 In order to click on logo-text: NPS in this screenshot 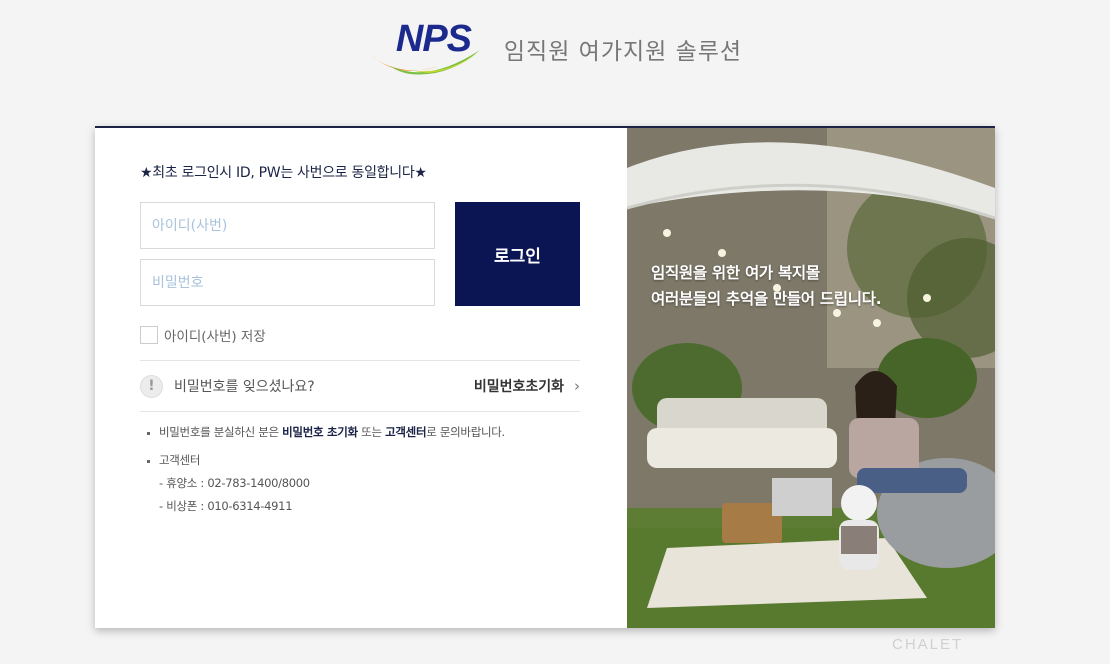, I will do `click(433, 39)`.